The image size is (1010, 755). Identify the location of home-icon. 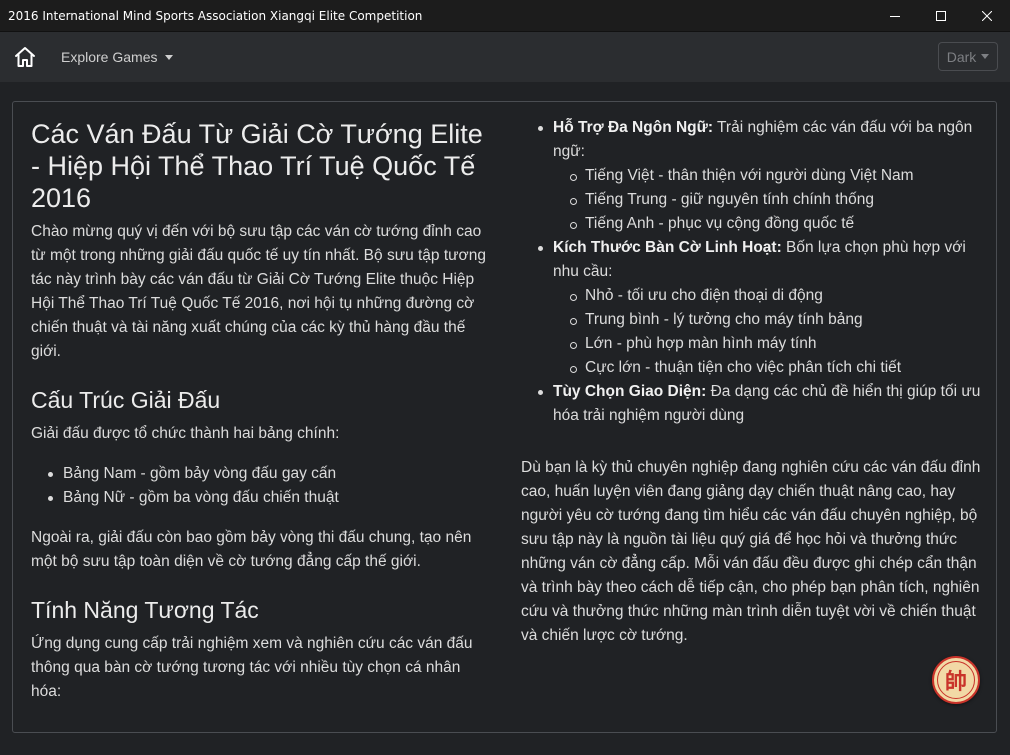
(25, 57).